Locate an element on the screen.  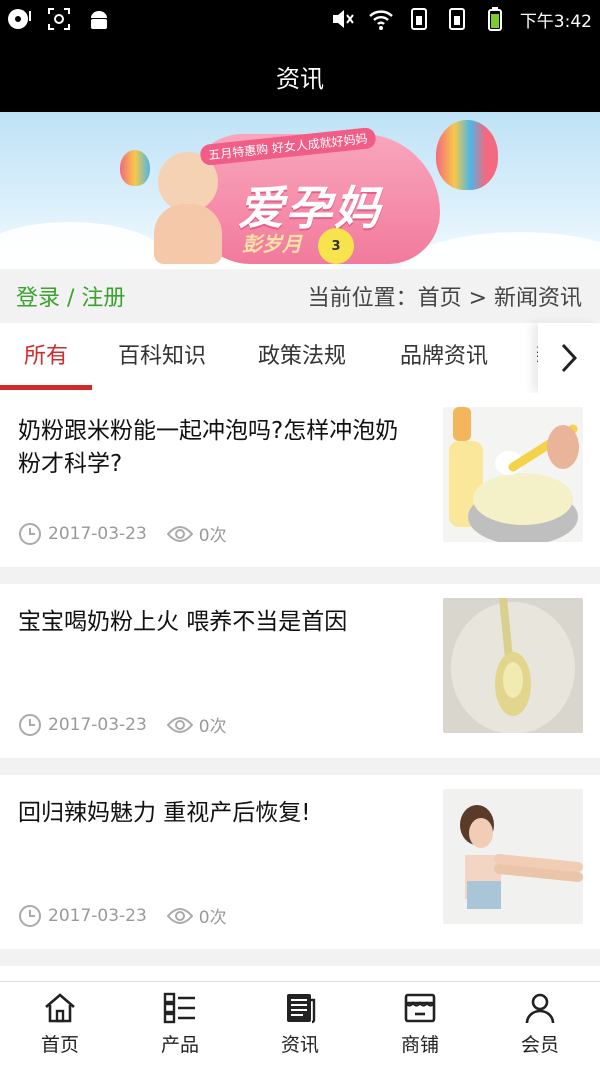
tab-policy: 政策法规 is located at coordinates (302, 358).